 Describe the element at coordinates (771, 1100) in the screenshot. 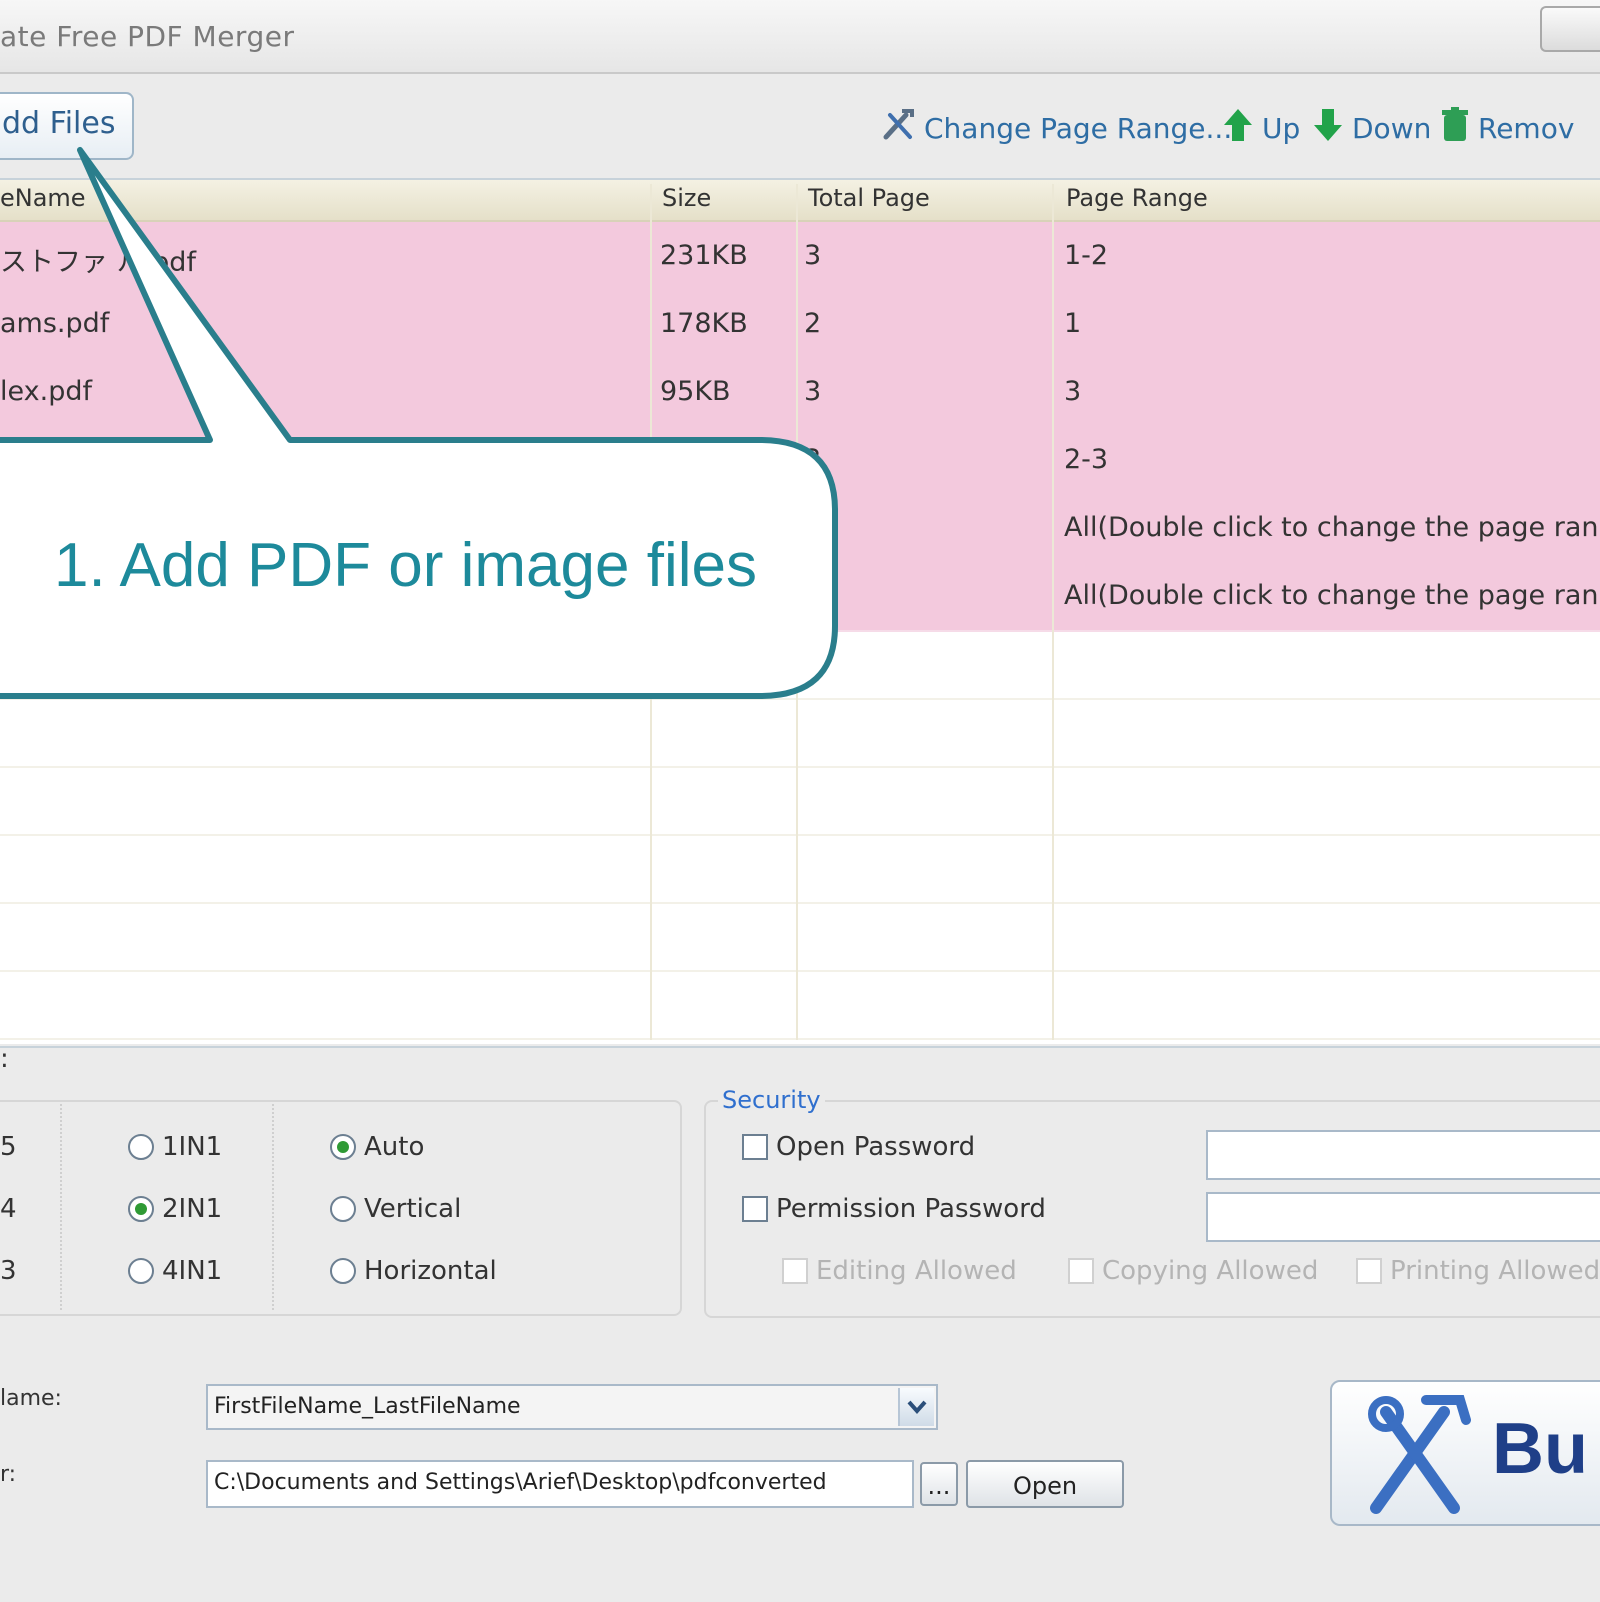

I see `security-title: Security` at that location.